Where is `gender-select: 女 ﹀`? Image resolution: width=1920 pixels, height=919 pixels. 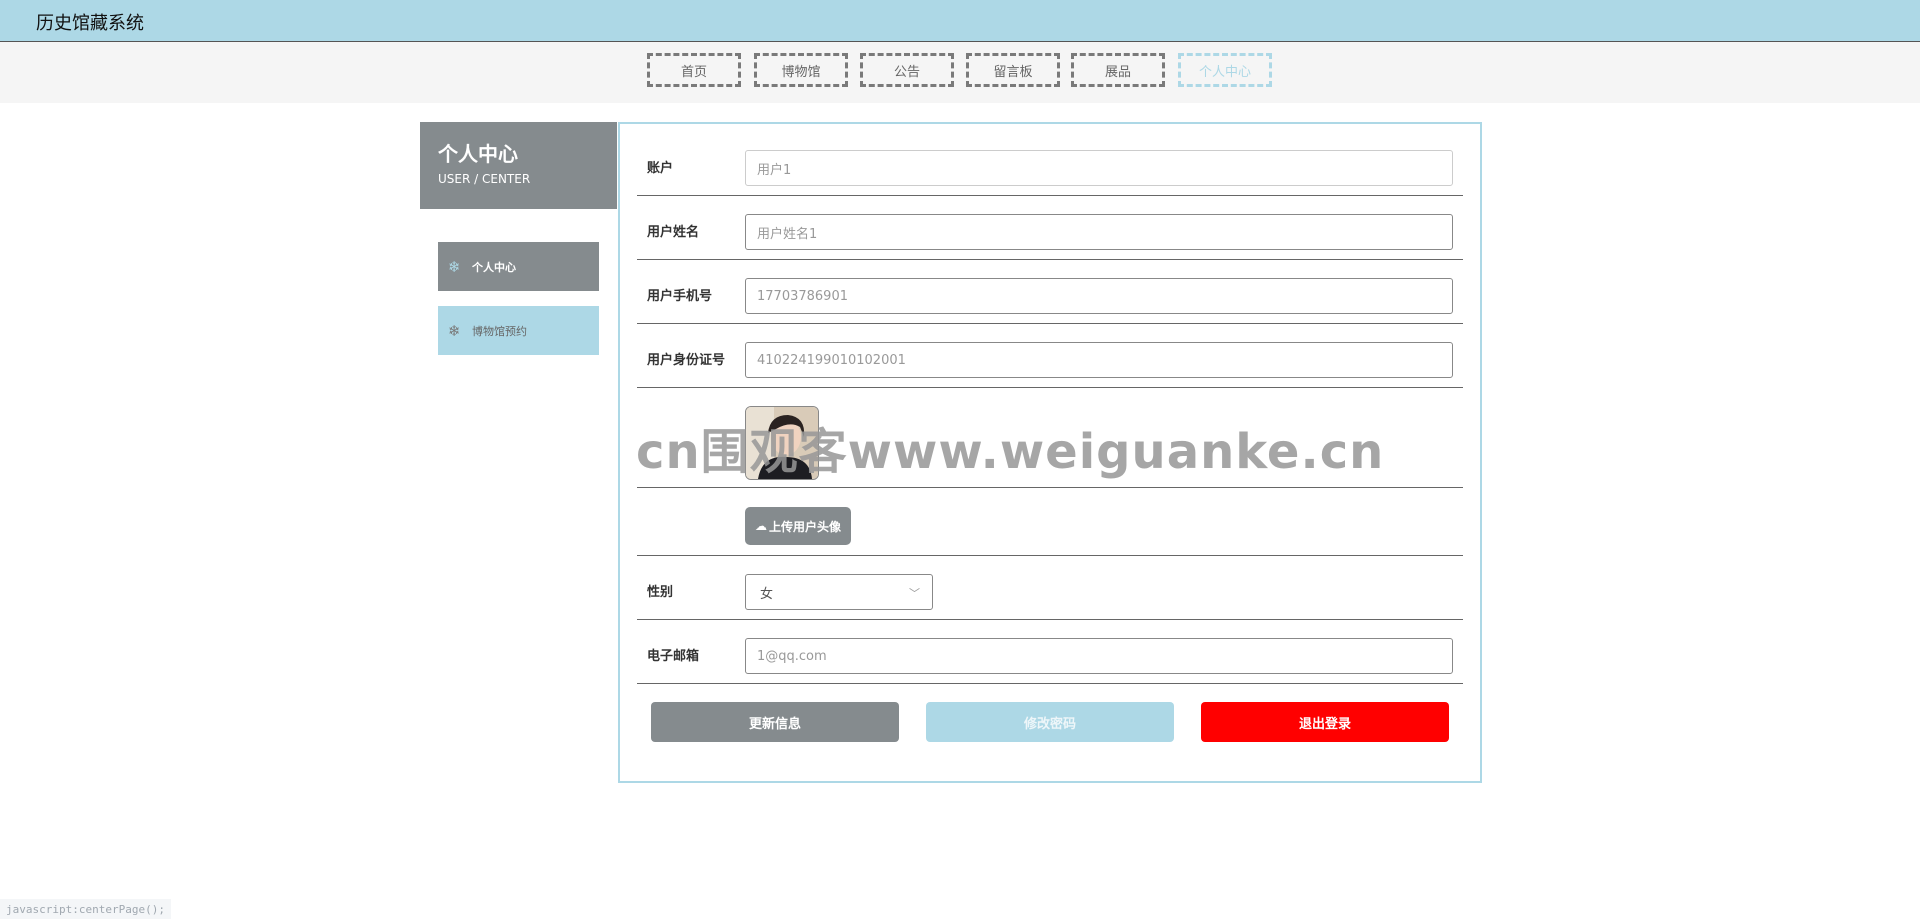
gender-select: 女 ﹀ is located at coordinates (839, 592).